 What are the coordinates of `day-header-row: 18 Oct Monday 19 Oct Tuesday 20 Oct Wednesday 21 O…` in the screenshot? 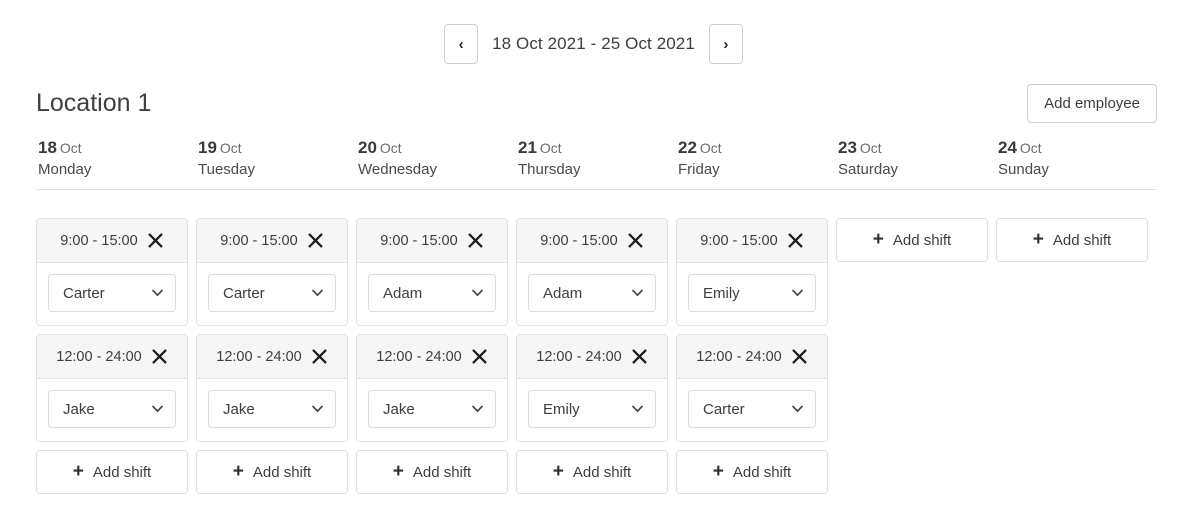 It's located at (611, 160).